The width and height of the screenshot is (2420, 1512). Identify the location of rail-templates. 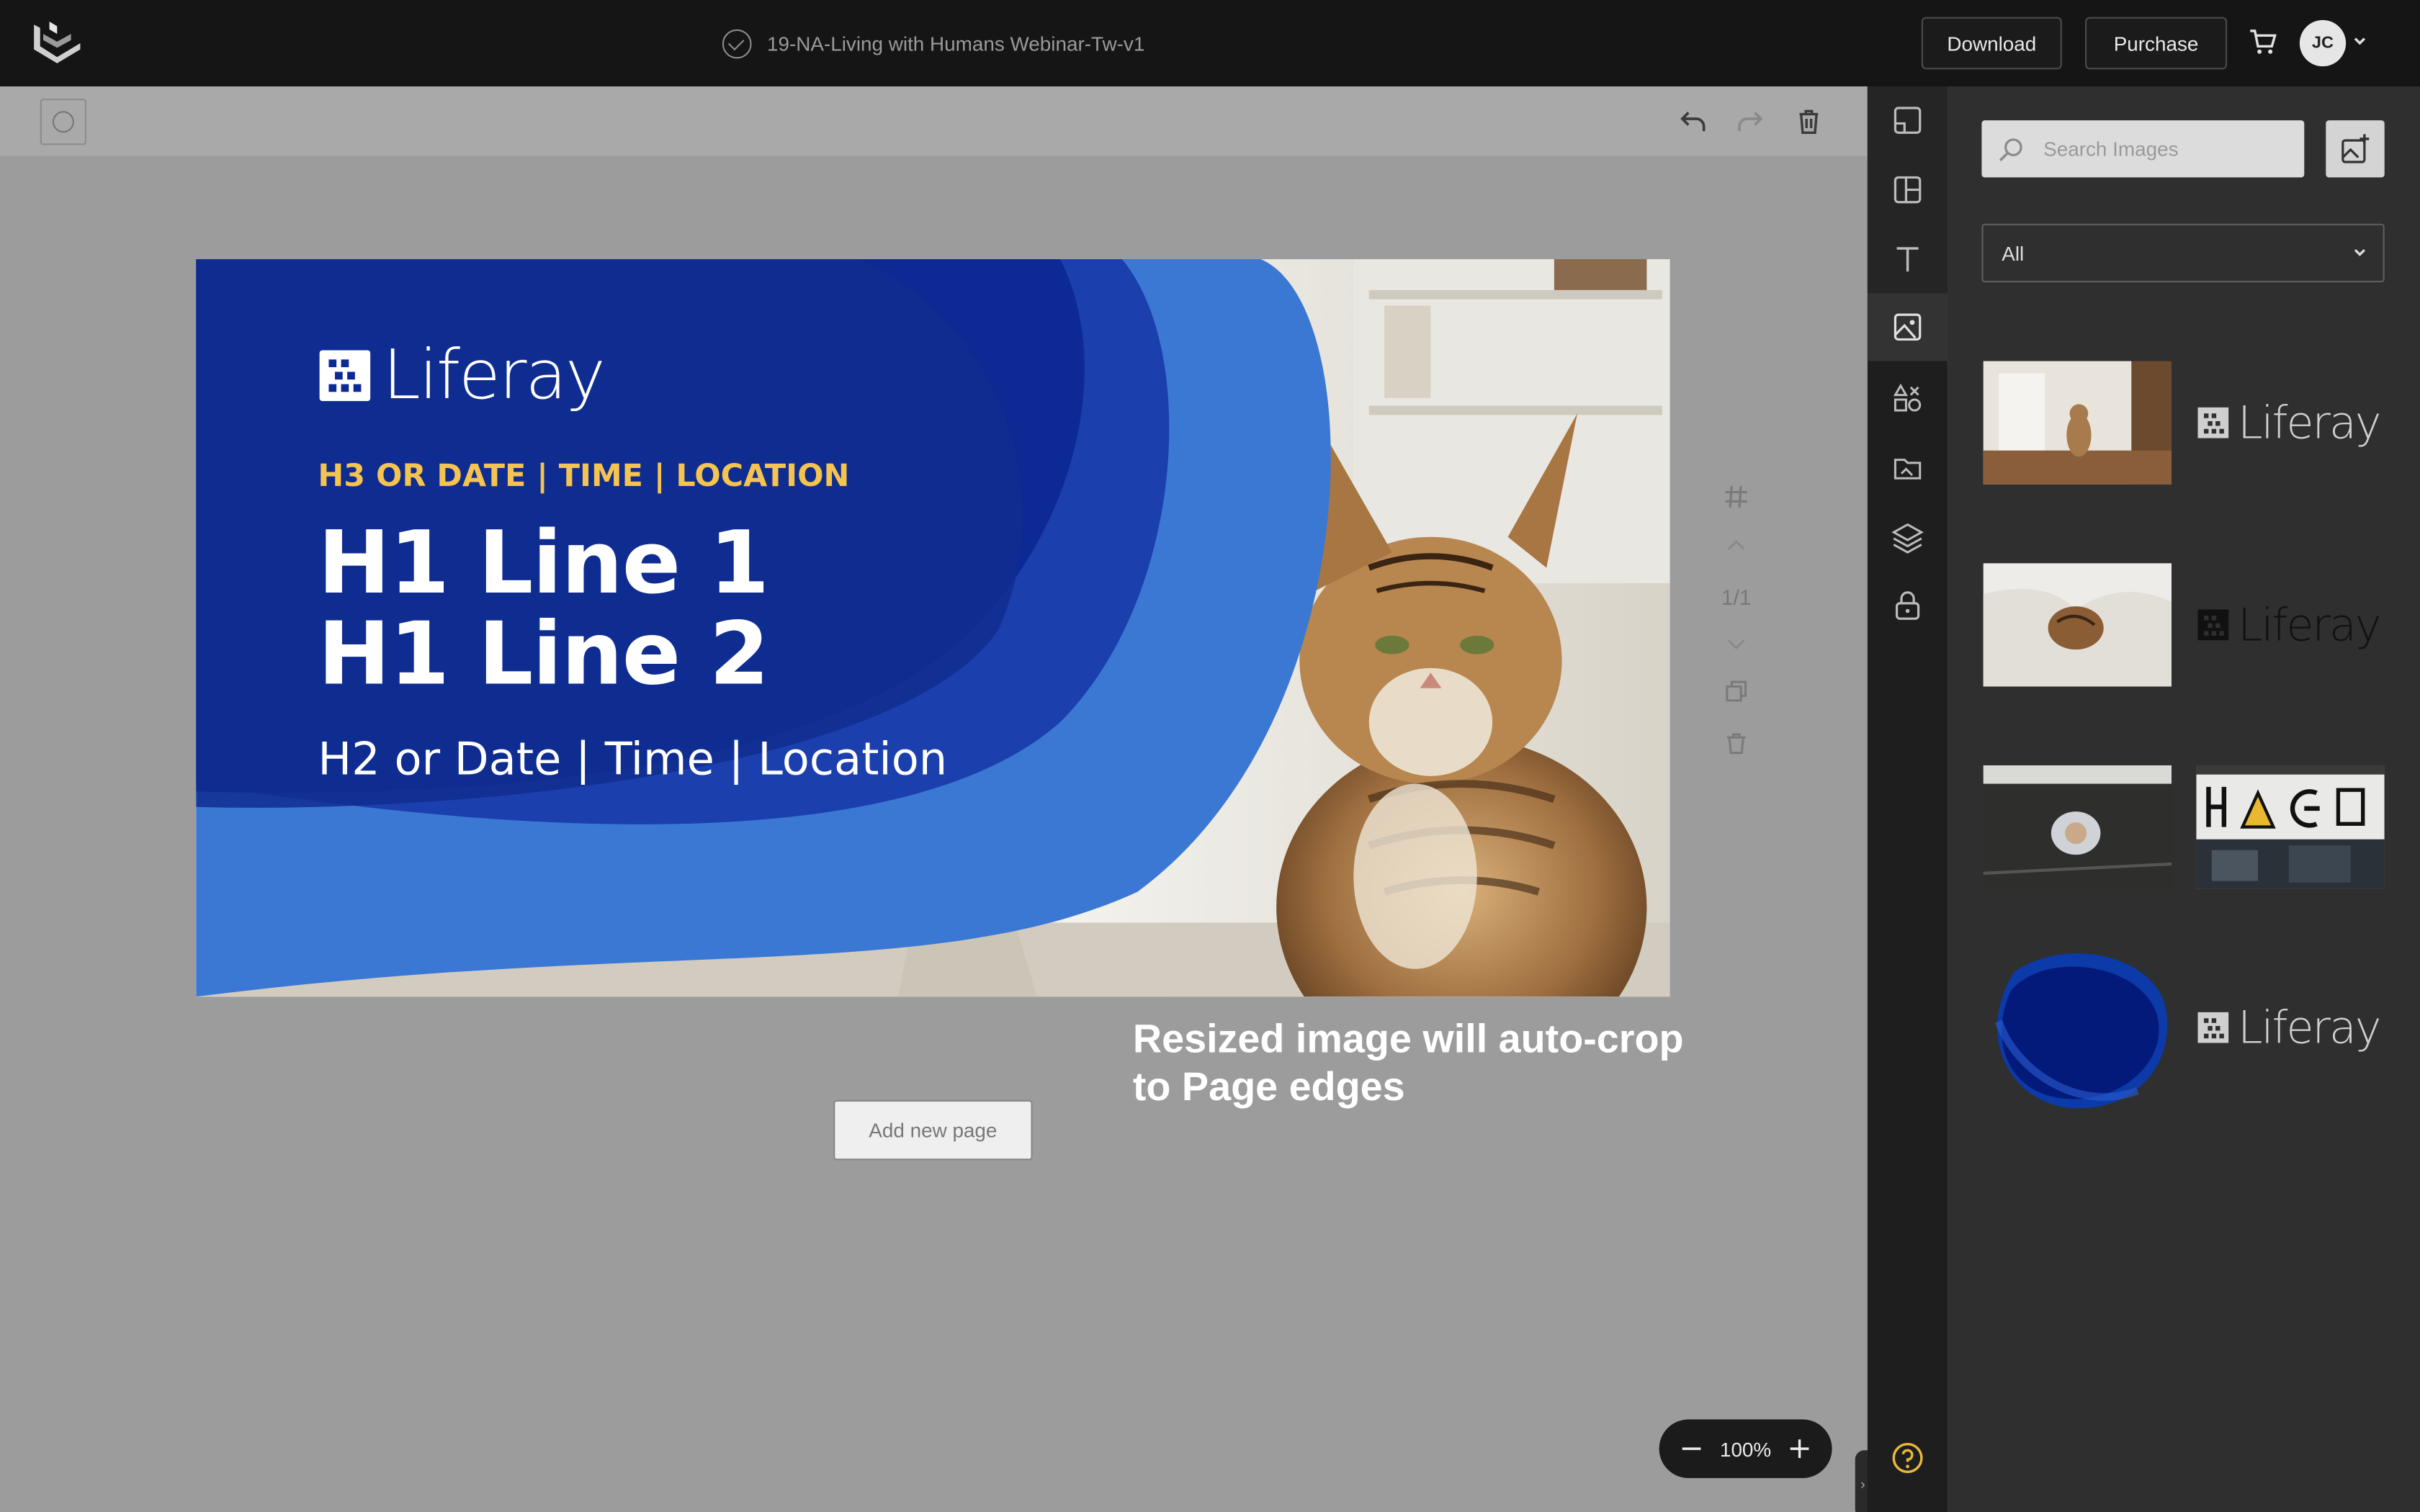
(1908, 120).